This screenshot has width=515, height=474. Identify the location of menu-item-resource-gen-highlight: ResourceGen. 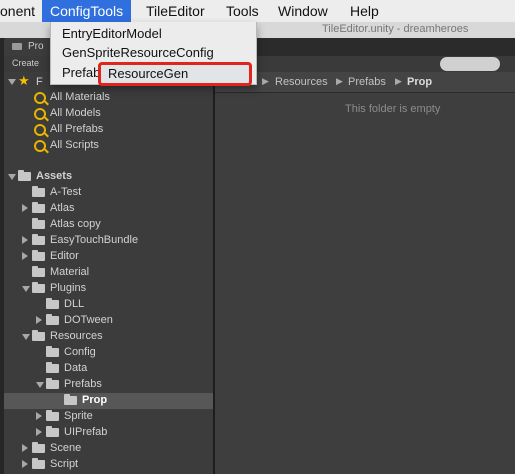
(175, 74).